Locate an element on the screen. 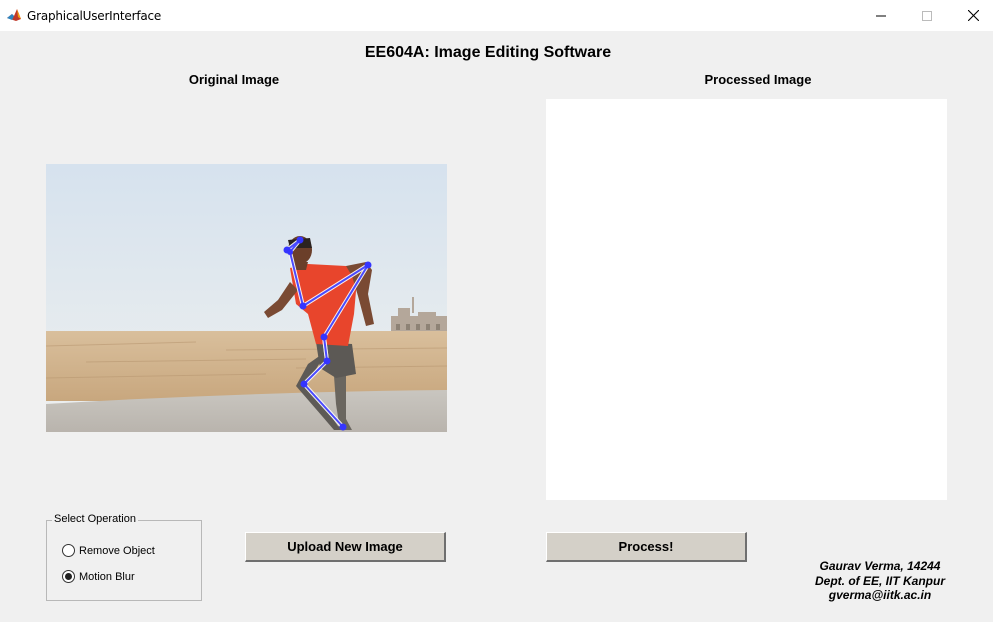  minimize-icon is located at coordinates (881, 15).